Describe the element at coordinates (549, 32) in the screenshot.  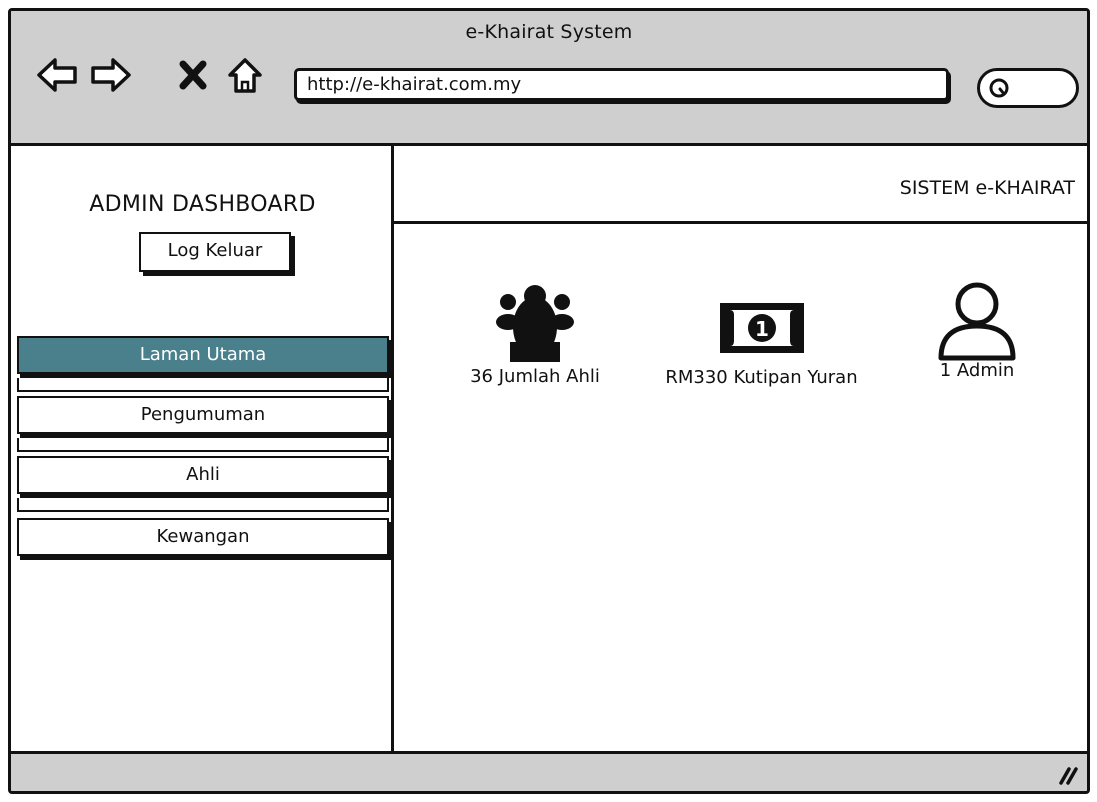
I see `window-title: e-Khairat System` at that location.